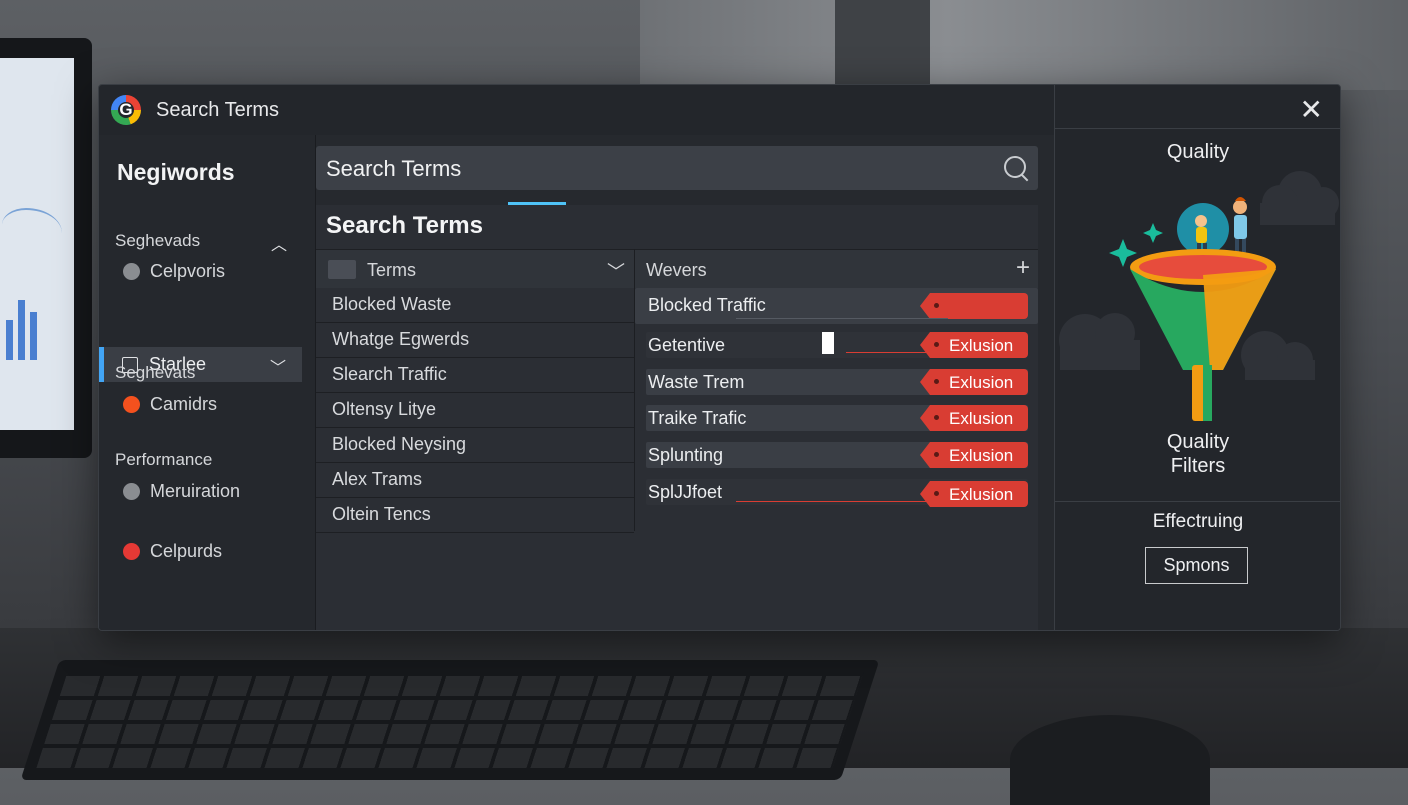  What do you see at coordinates (155, 373) in the screenshot?
I see `sidebar-section-heading: Seghevats` at bounding box center [155, 373].